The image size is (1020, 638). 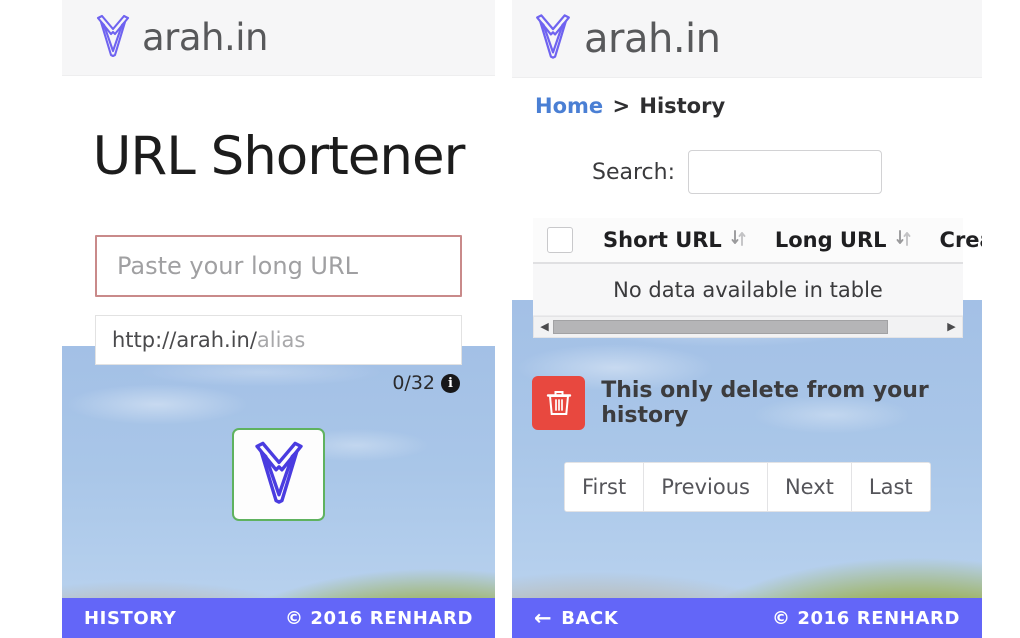 I want to click on search-row: Search:, so click(x=747, y=172).